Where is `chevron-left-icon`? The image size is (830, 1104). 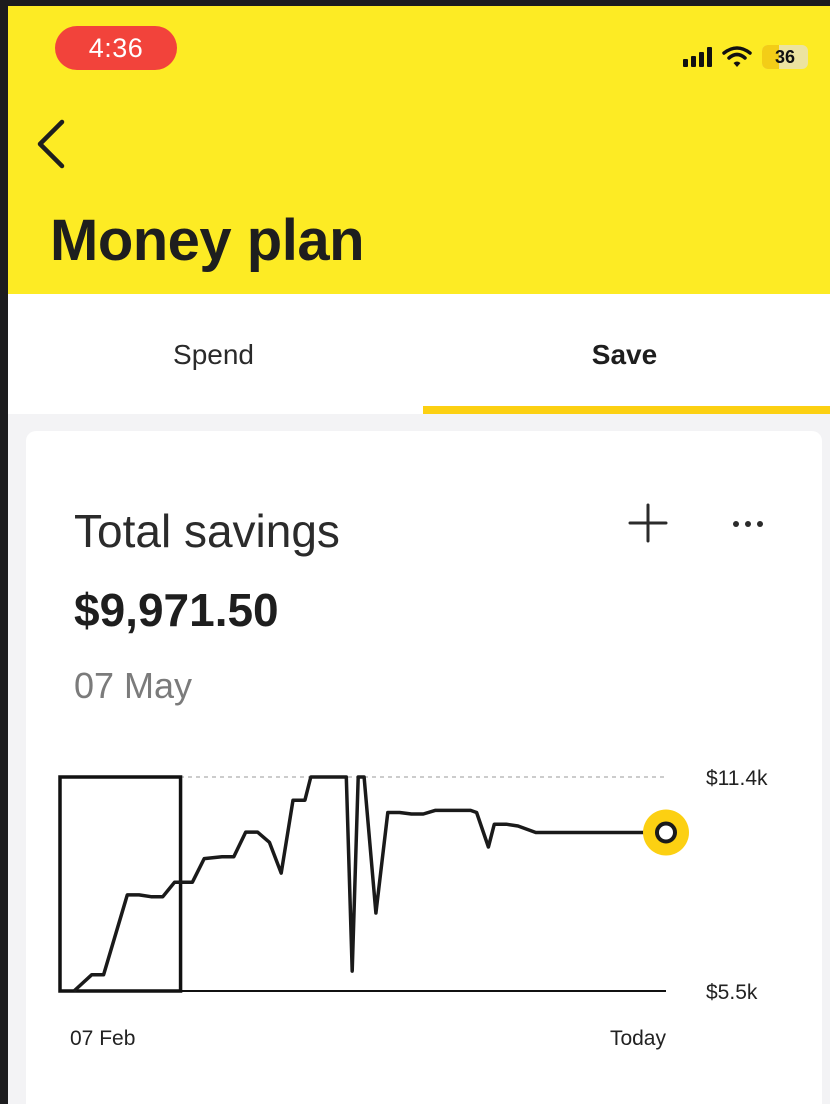
chevron-left-icon is located at coordinates (51, 144).